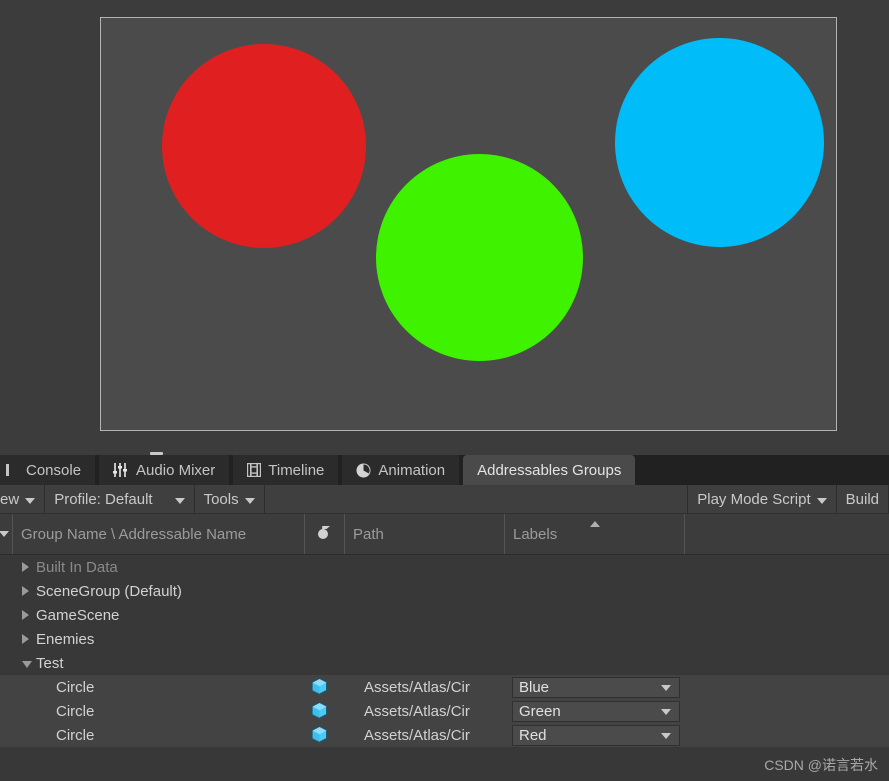 This screenshot has width=889, height=781. What do you see at coordinates (77, 567) in the screenshot?
I see `tree-row-label: Built In Data` at bounding box center [77, 567].